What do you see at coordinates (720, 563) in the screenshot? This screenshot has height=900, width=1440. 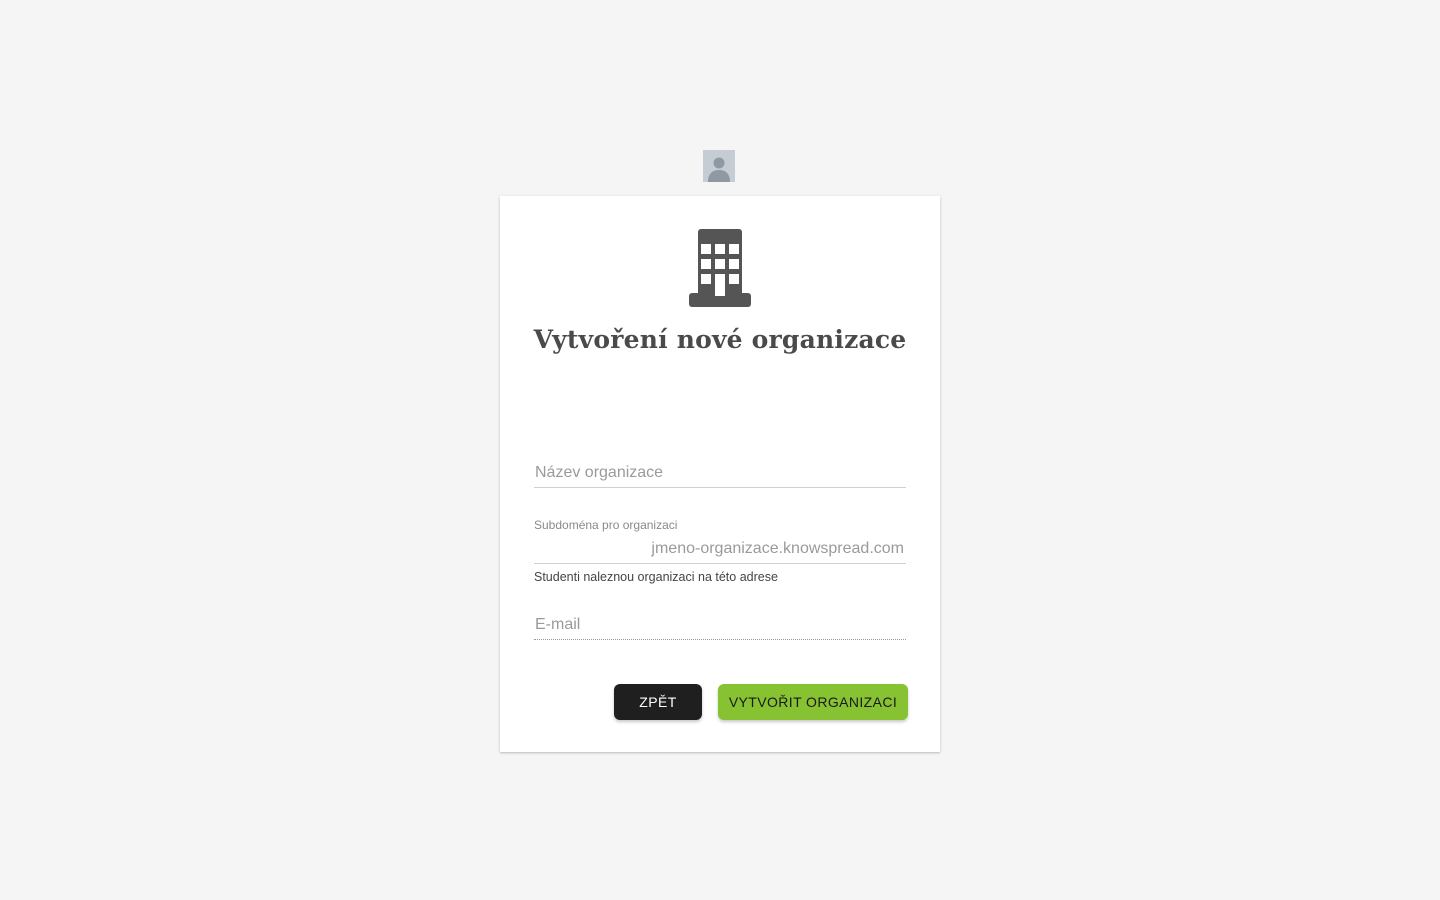 I see `subdomain-underline` at bounding box center [720, 563].